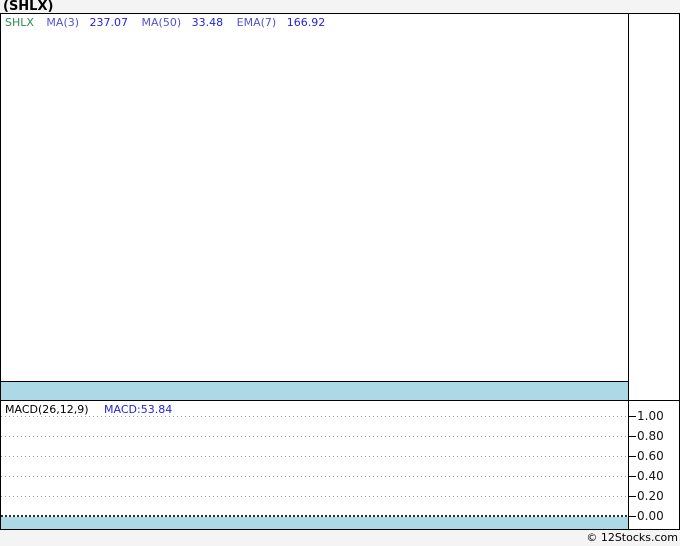 The image size is (680, 546). Describe the element at coordinates (650, 476) in the screenshot. I see `axis-tick-label: 0.40` at that location.